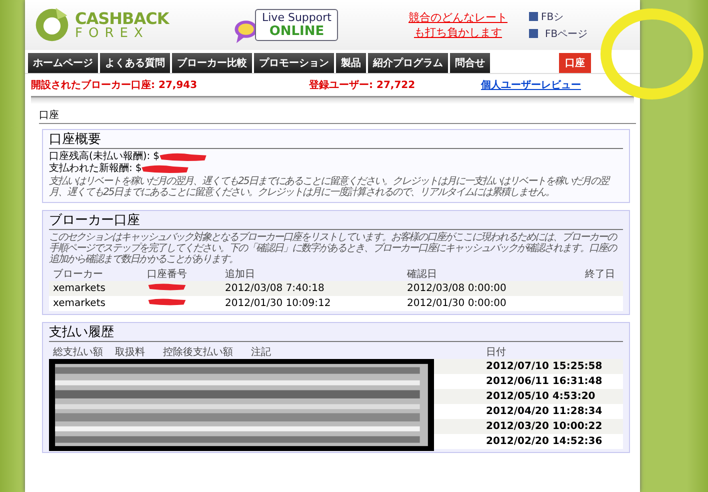  I want to click on column-header: 取扱料, so click(130, 352).